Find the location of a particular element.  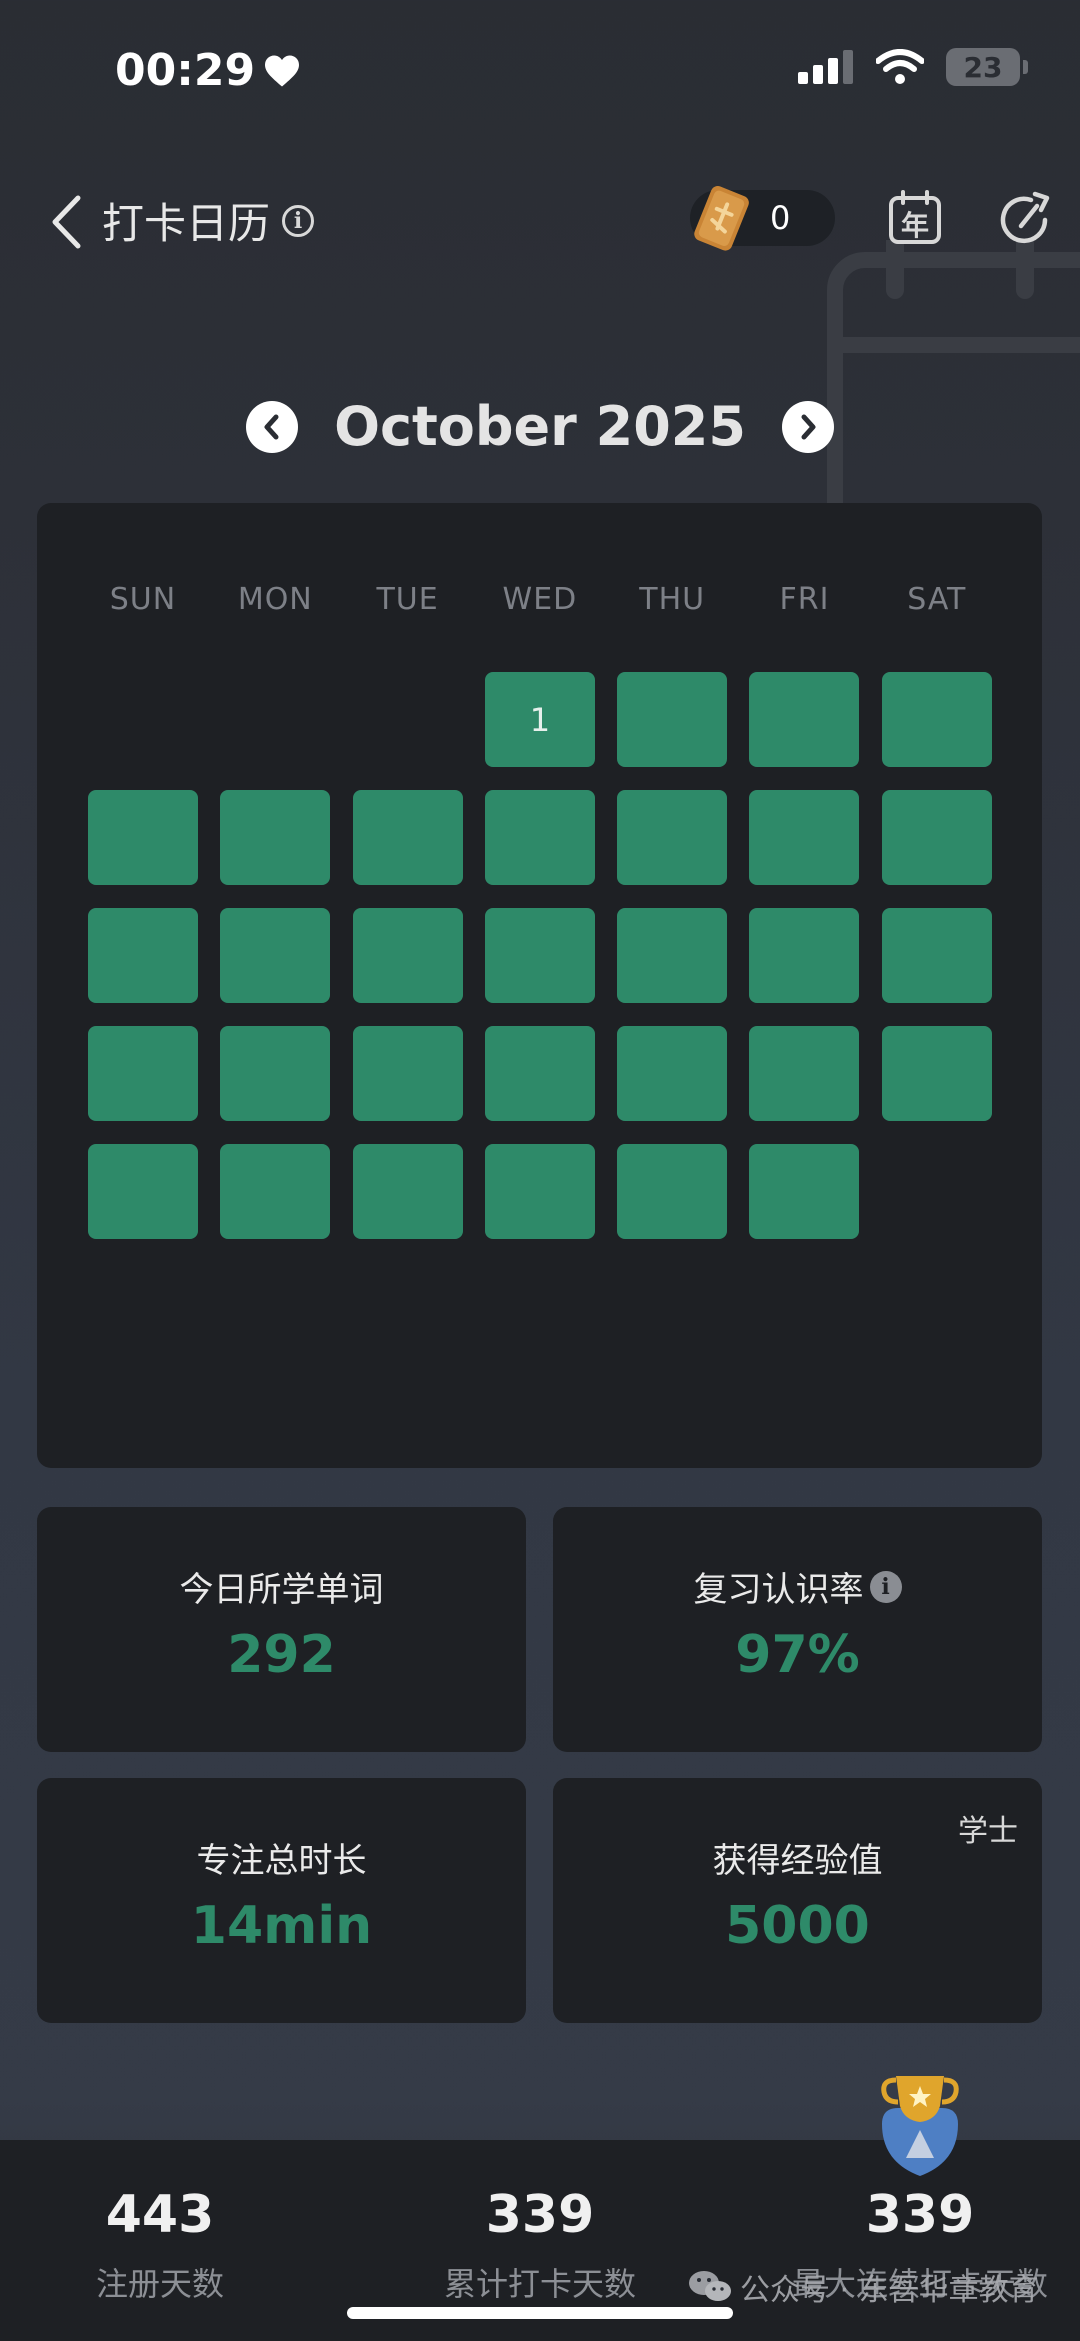

stat-value: 14min is located at coordinates (281, 1926).